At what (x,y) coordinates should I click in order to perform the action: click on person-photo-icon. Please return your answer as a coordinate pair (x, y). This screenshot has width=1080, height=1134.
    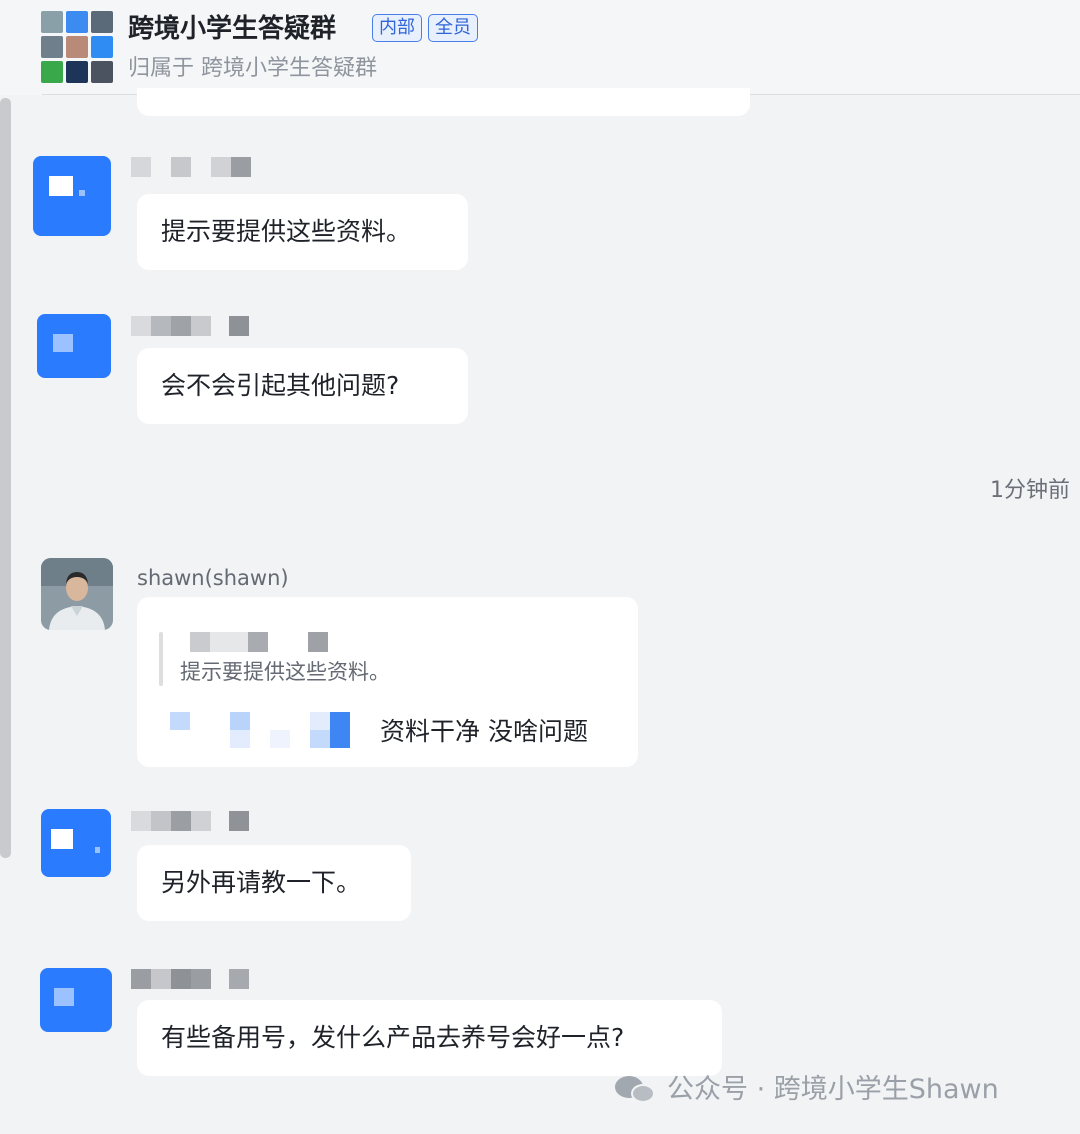
    Looking at the image, I should click on (77, 594).